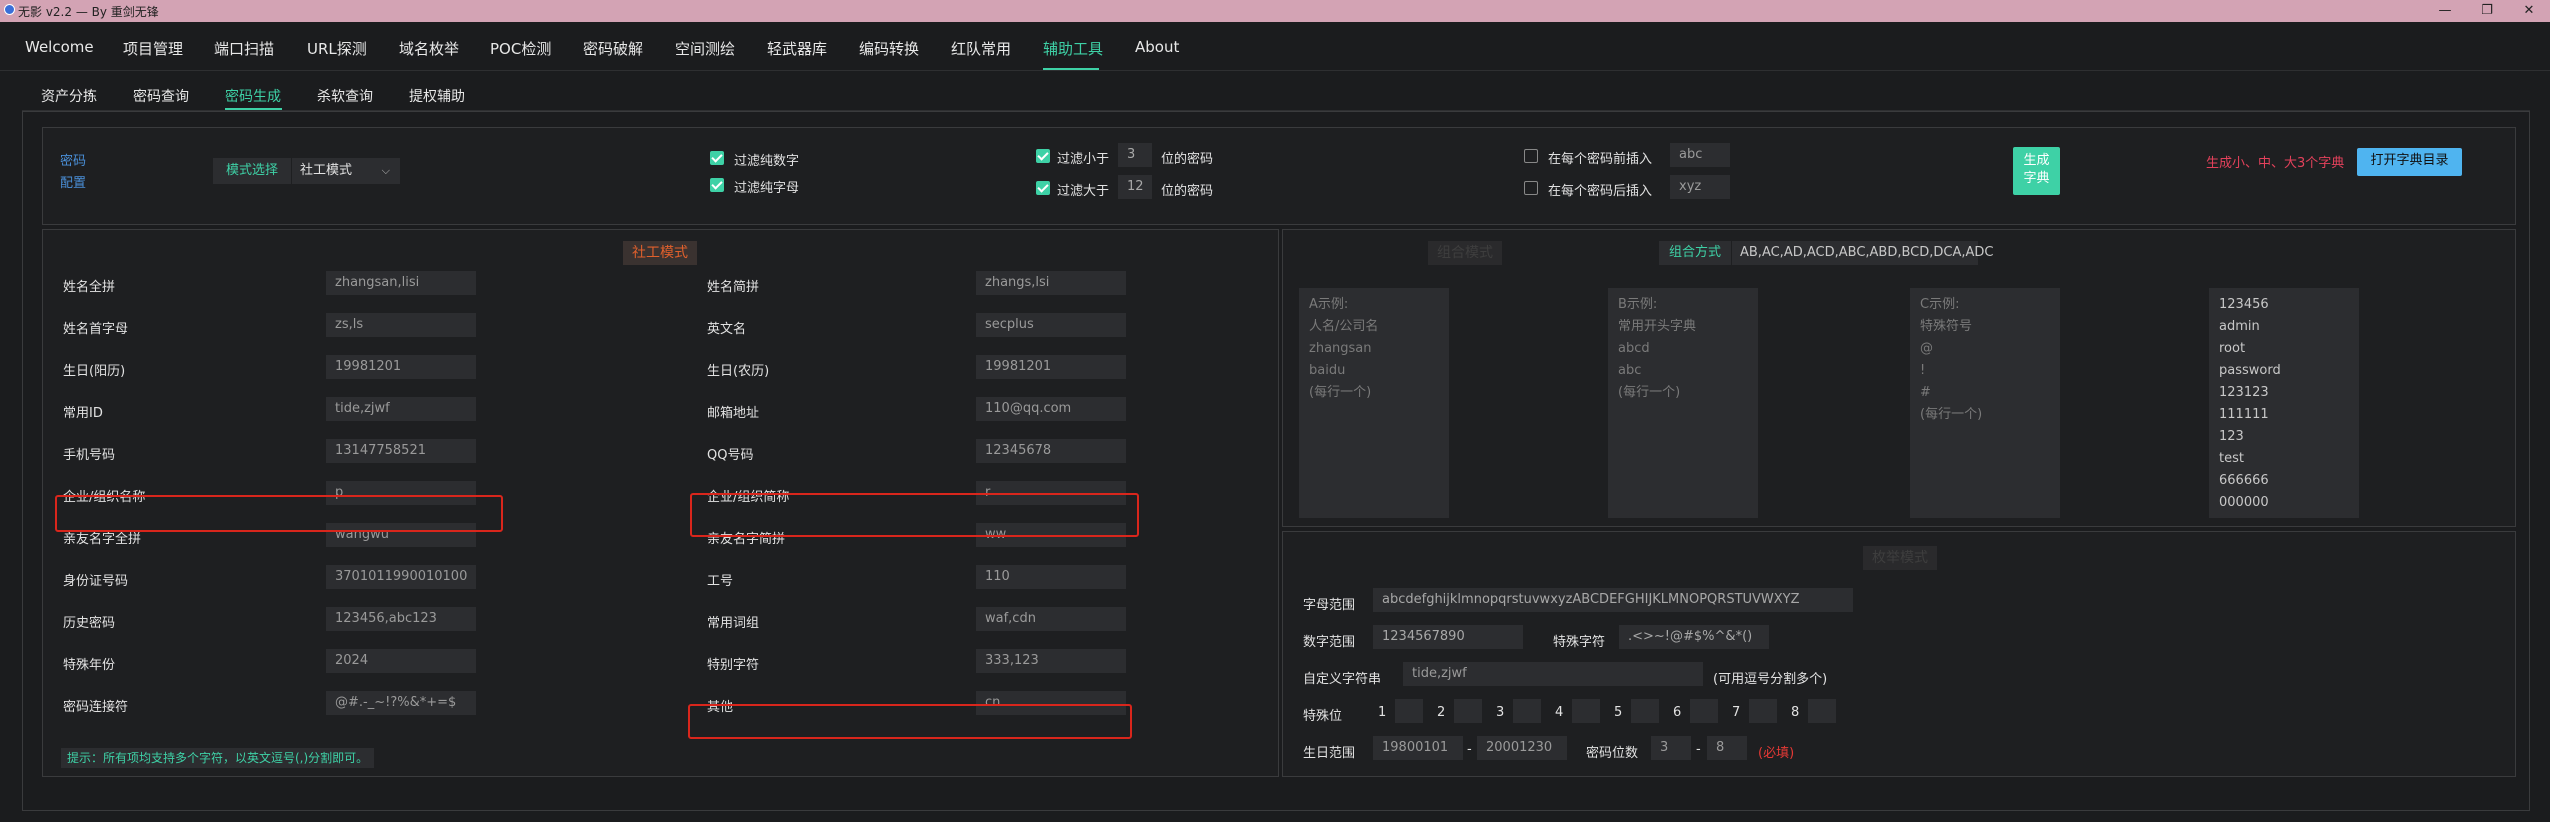 The height and width of the screenshot is (822, 2550). What do you see at coordinates (1051, 325) in the screenshot?
I see `social-right-input: secplus` at bounding box center [1051, 325].